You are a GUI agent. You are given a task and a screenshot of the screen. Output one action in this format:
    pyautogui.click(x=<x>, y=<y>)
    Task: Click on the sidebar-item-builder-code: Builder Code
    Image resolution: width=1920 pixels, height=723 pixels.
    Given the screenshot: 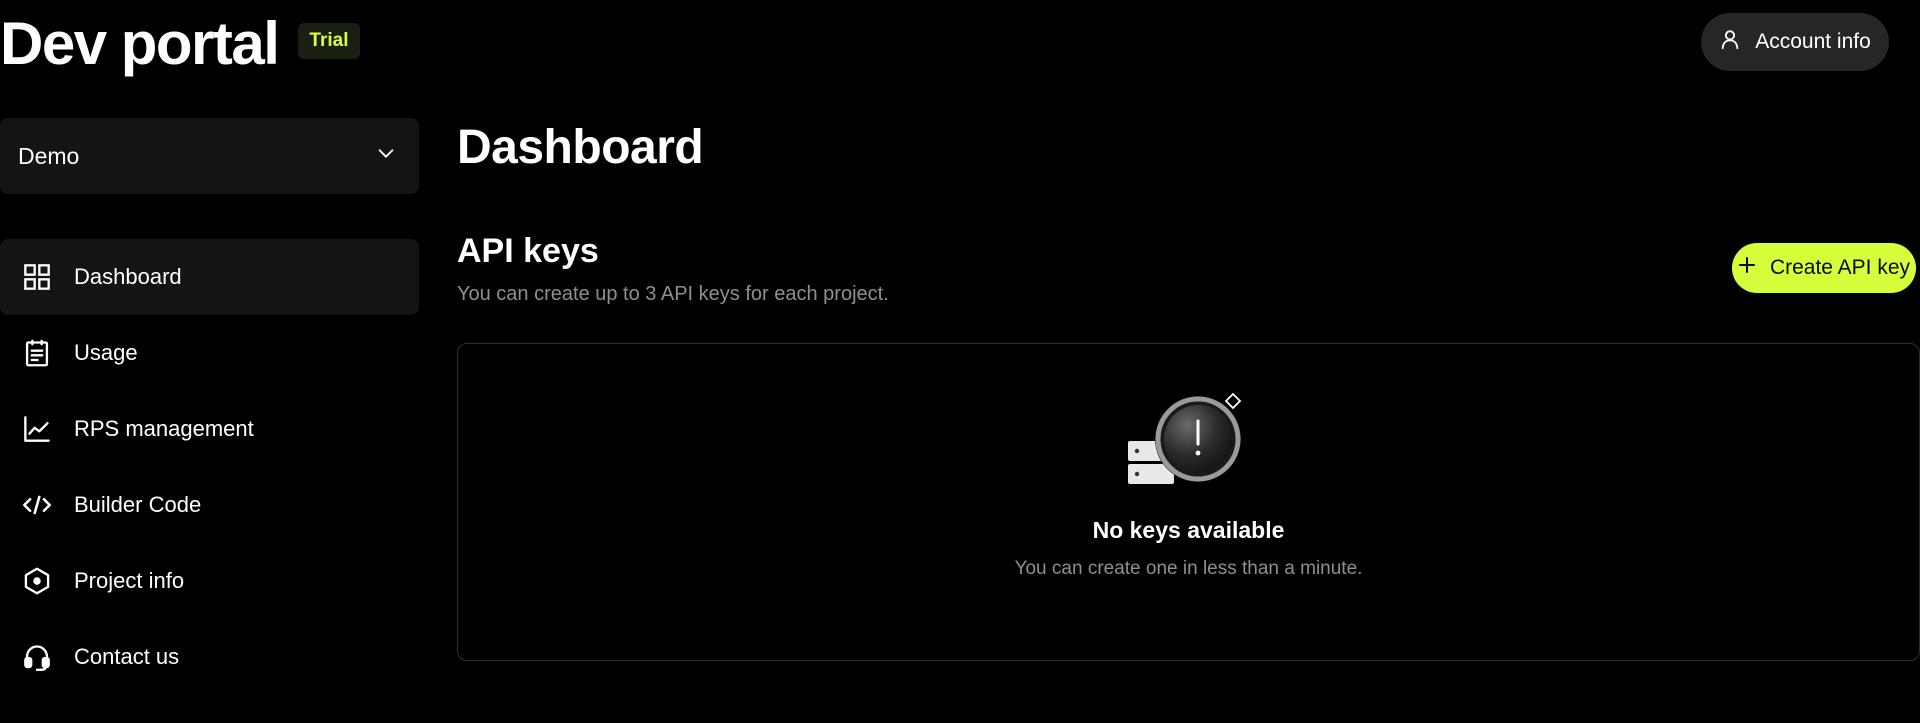 What is the action you would take?
    pyautogui.click(x=209, y=505)
    